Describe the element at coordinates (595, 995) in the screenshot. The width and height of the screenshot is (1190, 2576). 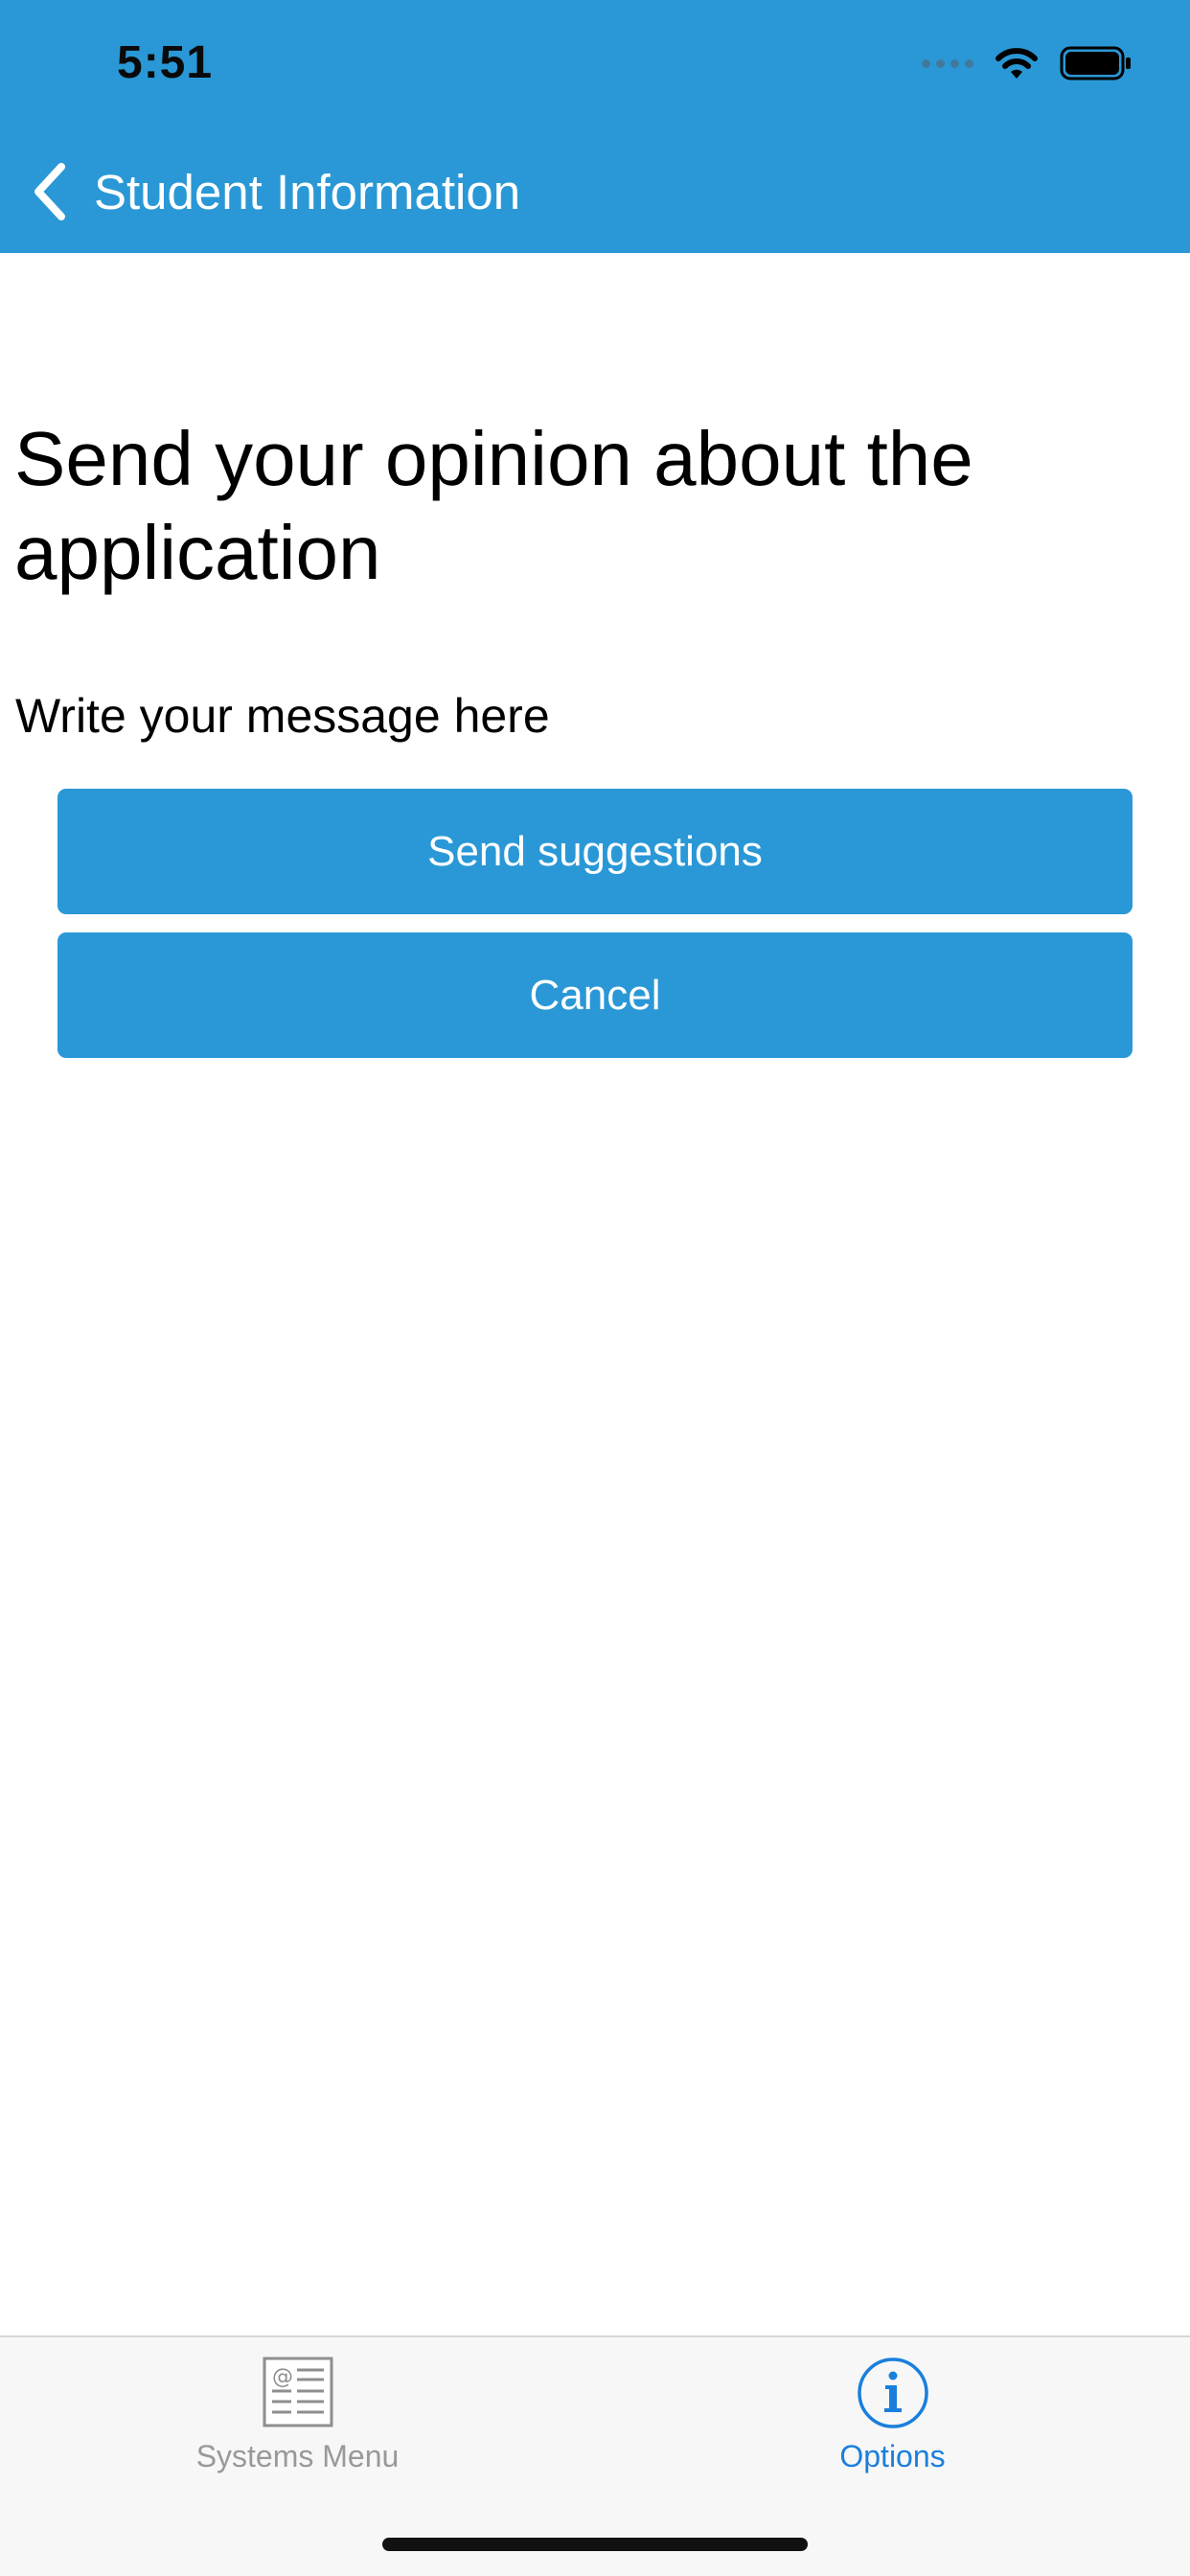
I see `cancel-button: Cancel` at that location.